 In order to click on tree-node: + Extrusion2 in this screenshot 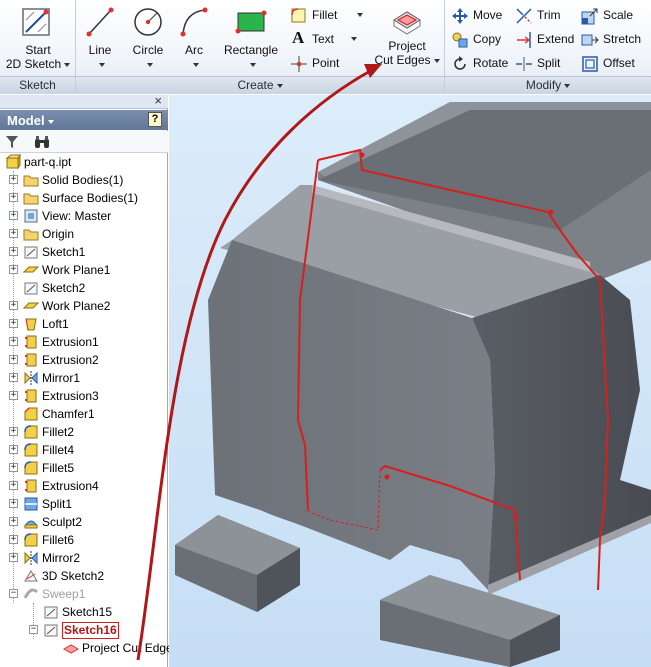, I will do `click(88, 360)`.